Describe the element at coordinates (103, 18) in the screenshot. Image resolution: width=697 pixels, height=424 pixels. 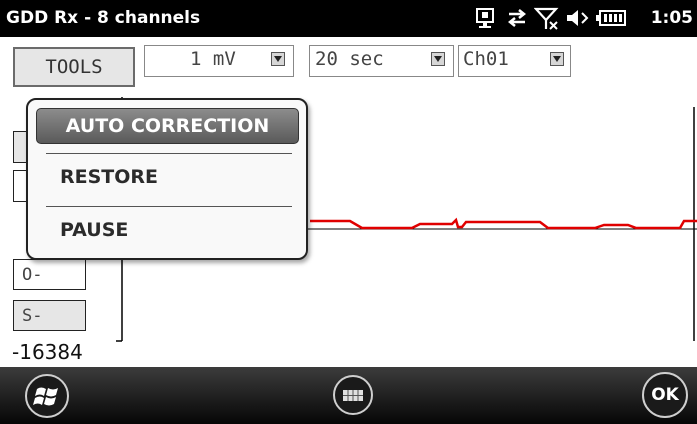
I see `app-title: GDD Rx - 8 channels` at that location.